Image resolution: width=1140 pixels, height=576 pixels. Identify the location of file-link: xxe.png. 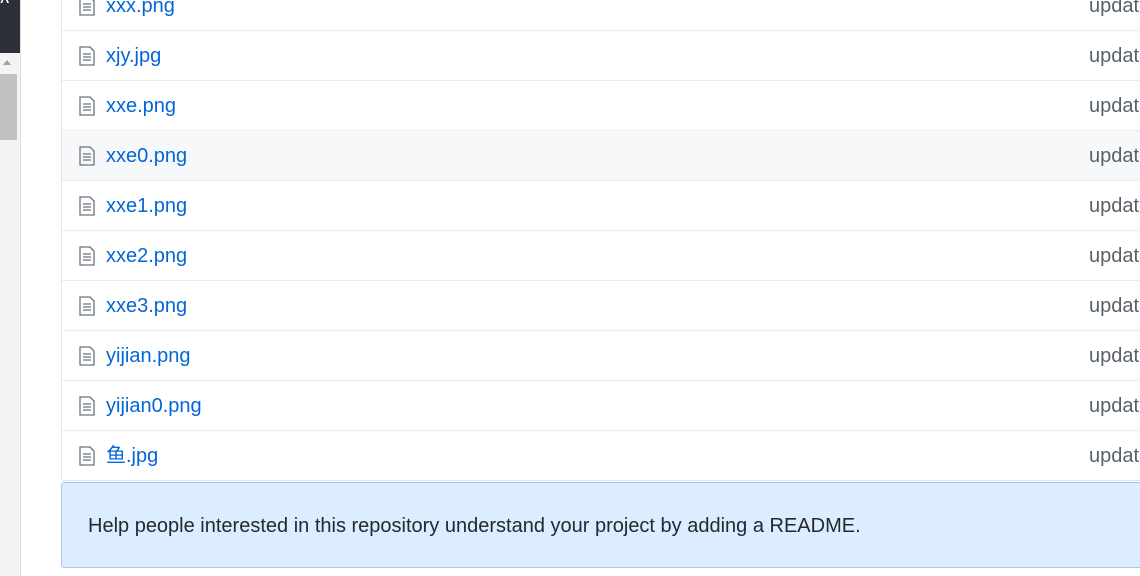
(141, 106).